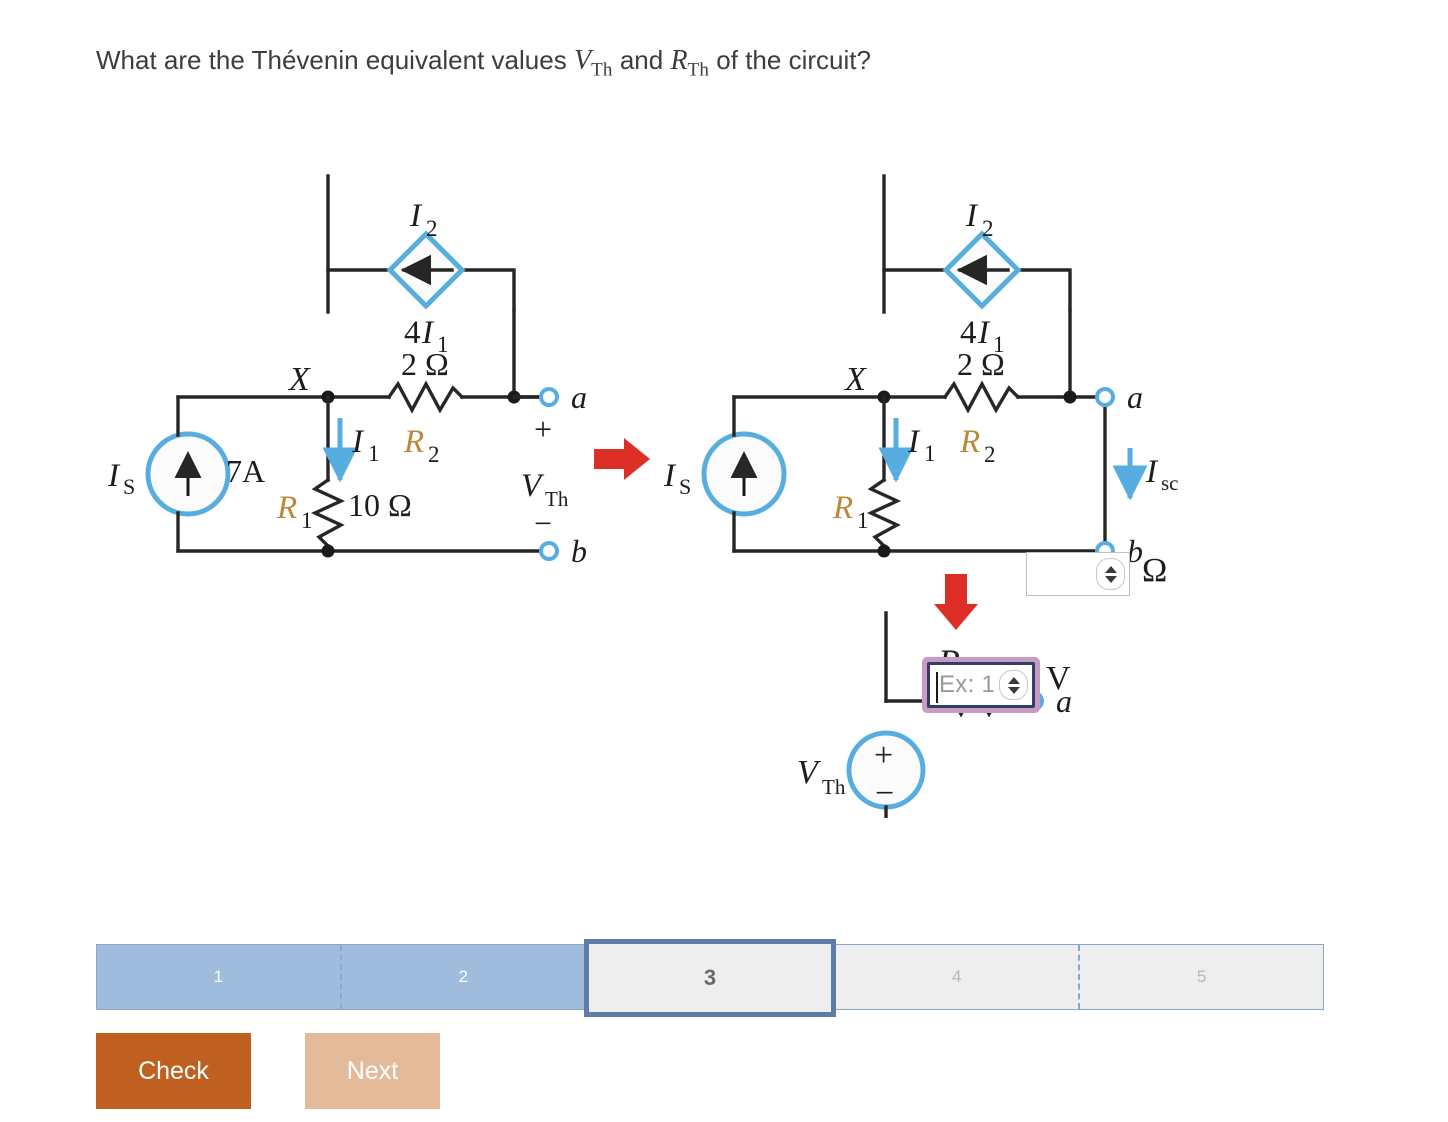  I want to click on source-value: 7A, so click(245, 471).